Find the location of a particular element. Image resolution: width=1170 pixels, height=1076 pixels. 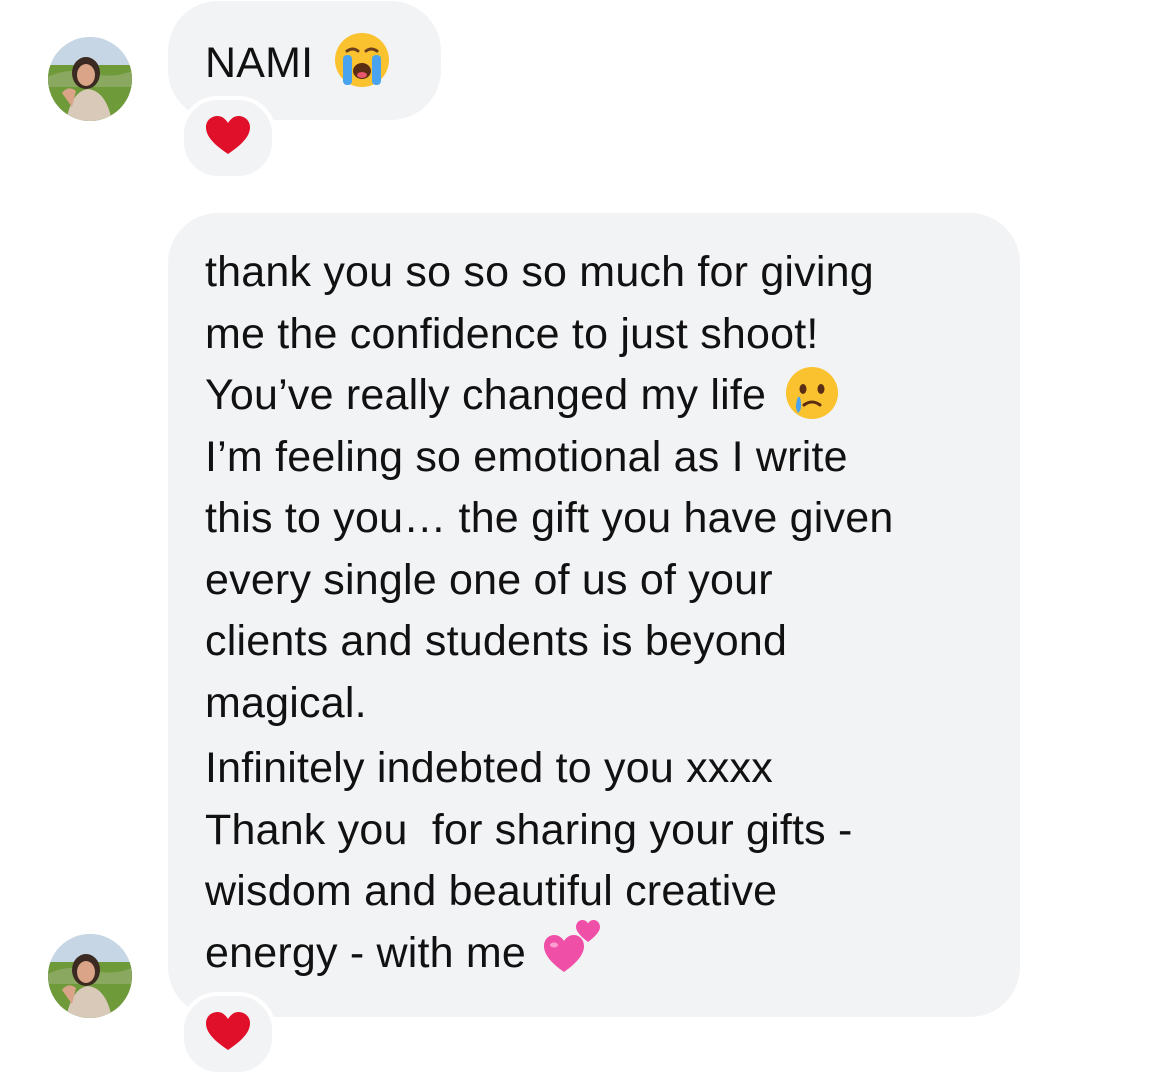

message-line: every single one of us of your is located at coordinates (489, 579).